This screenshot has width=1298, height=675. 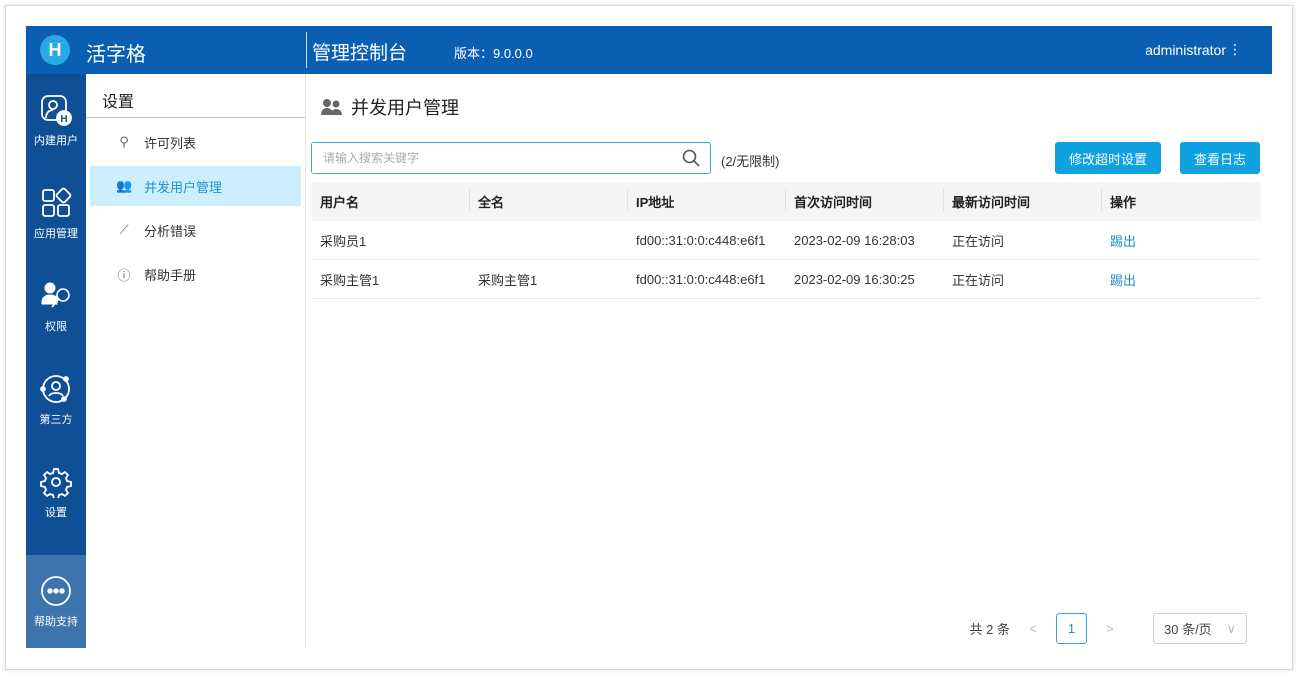 I want to click on next-page-button: >, so click(x=1110, y=628).